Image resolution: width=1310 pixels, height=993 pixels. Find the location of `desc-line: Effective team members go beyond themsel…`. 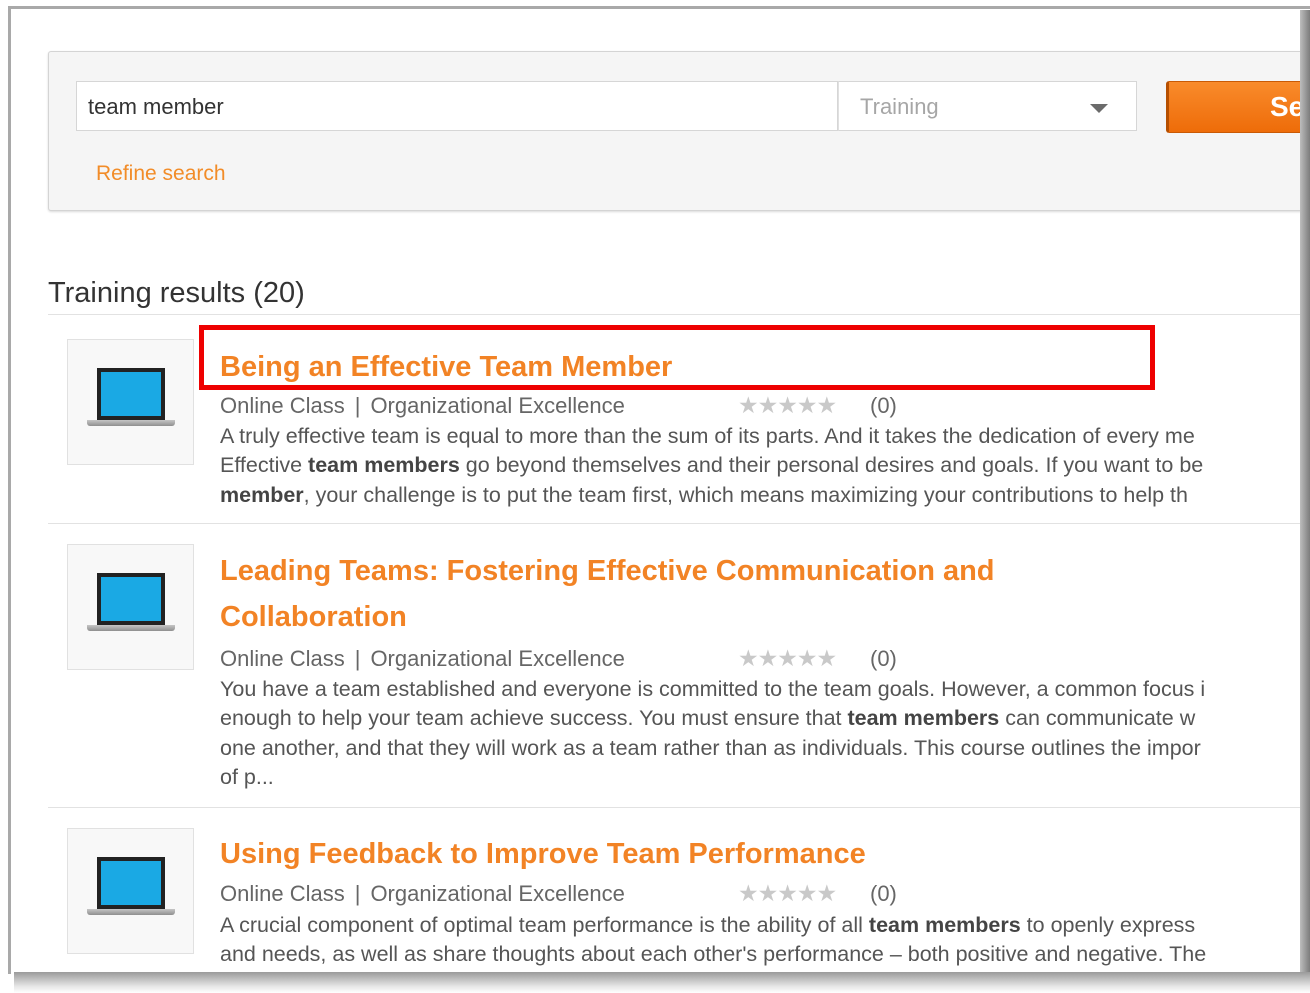

desc-line: Effective team members go beyond themsel… is located at coordinates (712, 465).